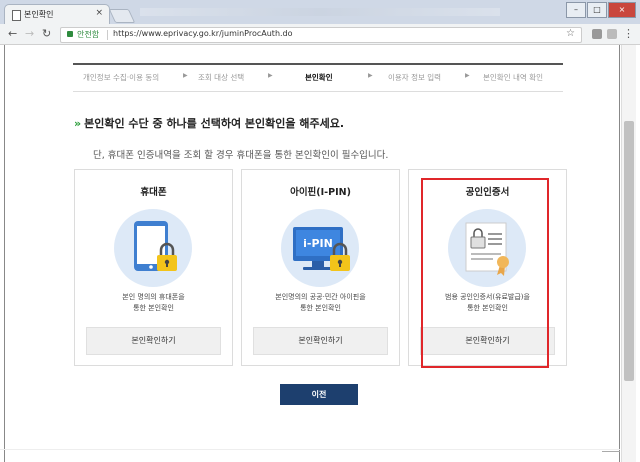 The height and width of the screenshot is (462, 640). Describe the element at coordinates (153, 248) in the screenshot. I see `phone-icon` at that location.